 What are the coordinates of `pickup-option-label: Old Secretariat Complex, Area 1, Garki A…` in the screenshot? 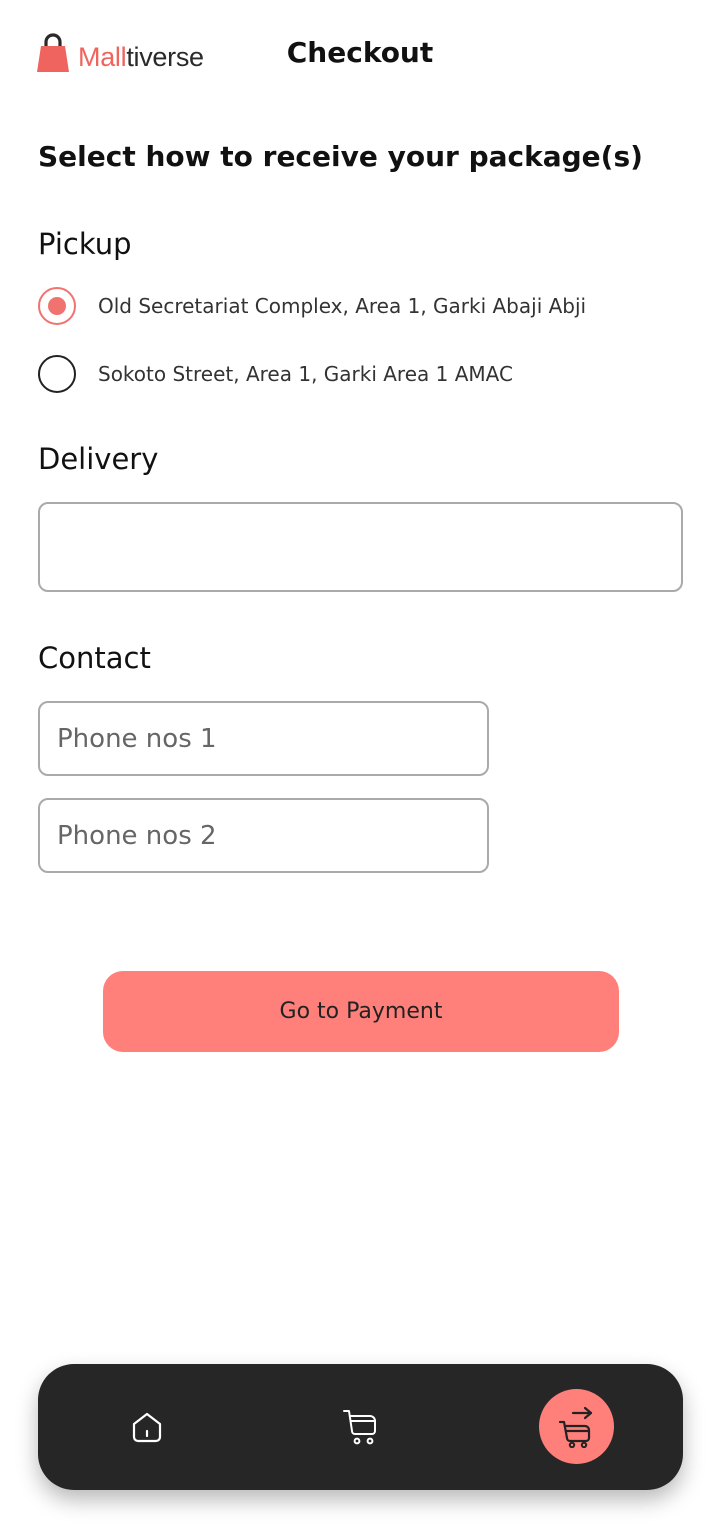 It's located at (342, 306).